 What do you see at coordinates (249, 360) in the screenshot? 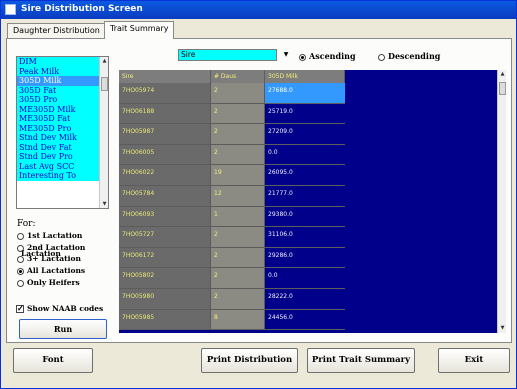
I see `print-distribution-button: Print Distribution` at bounding box center [249, 360].